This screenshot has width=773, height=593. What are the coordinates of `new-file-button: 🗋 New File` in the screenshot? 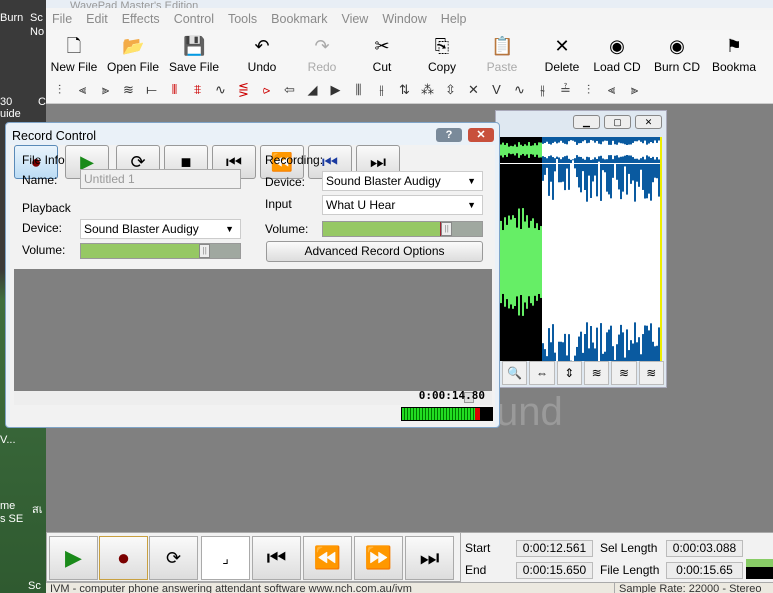 It's located at (74, 54).